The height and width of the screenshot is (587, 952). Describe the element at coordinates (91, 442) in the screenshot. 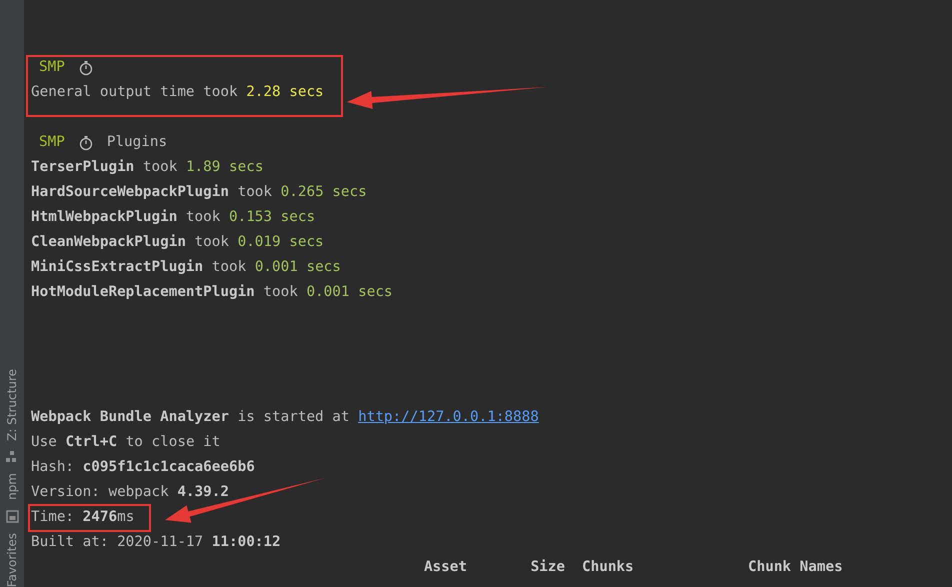

I see `log-text: Ctrl+C` at that location.